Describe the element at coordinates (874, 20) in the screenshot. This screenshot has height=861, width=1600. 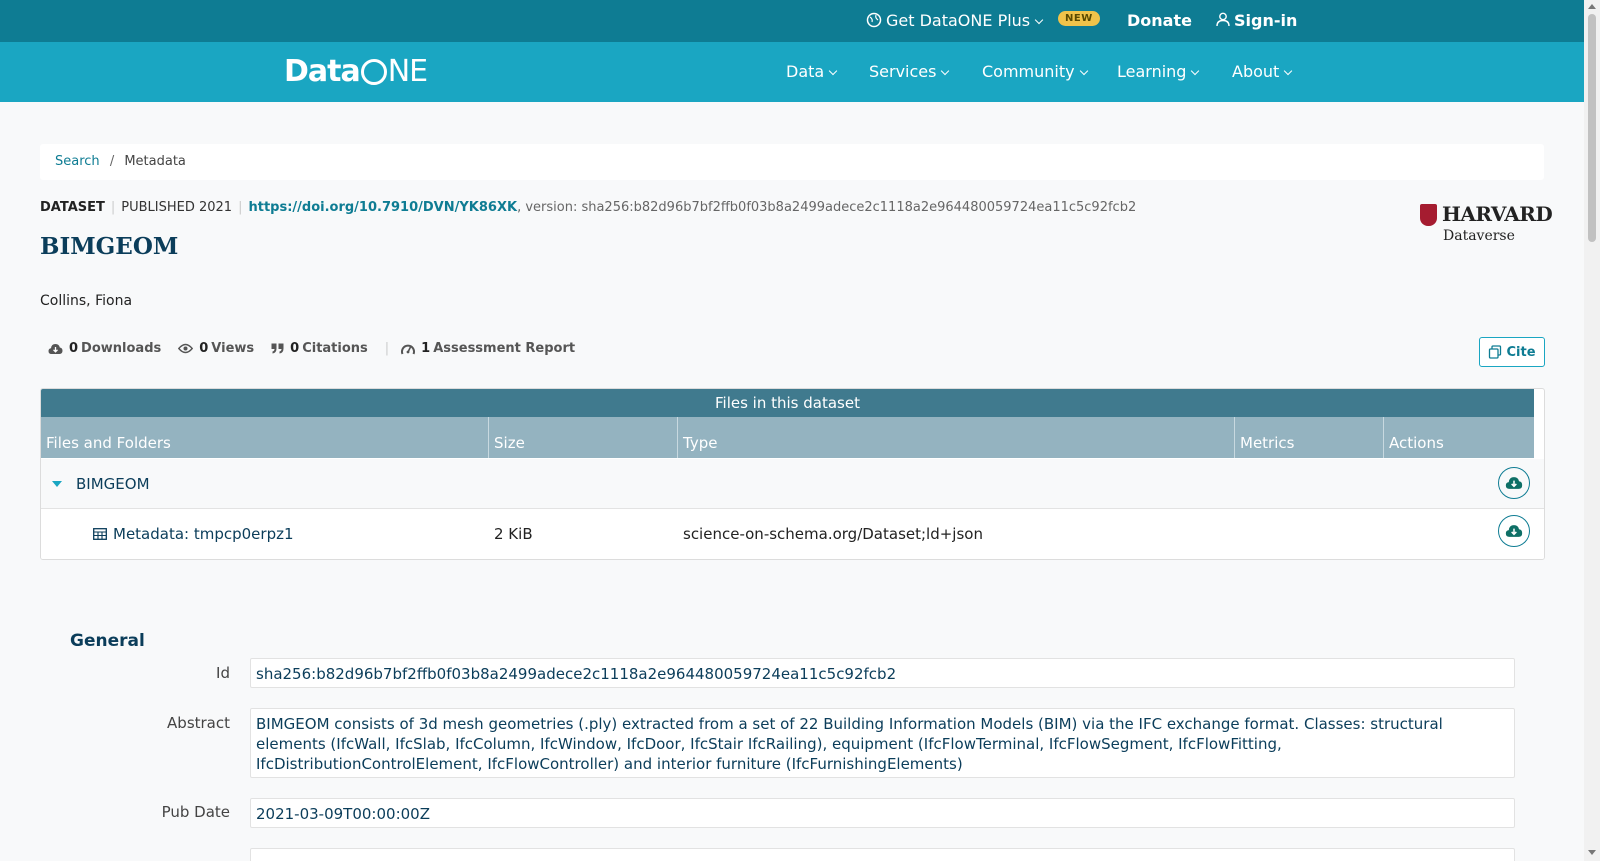
I see `globe-icon` at that location.